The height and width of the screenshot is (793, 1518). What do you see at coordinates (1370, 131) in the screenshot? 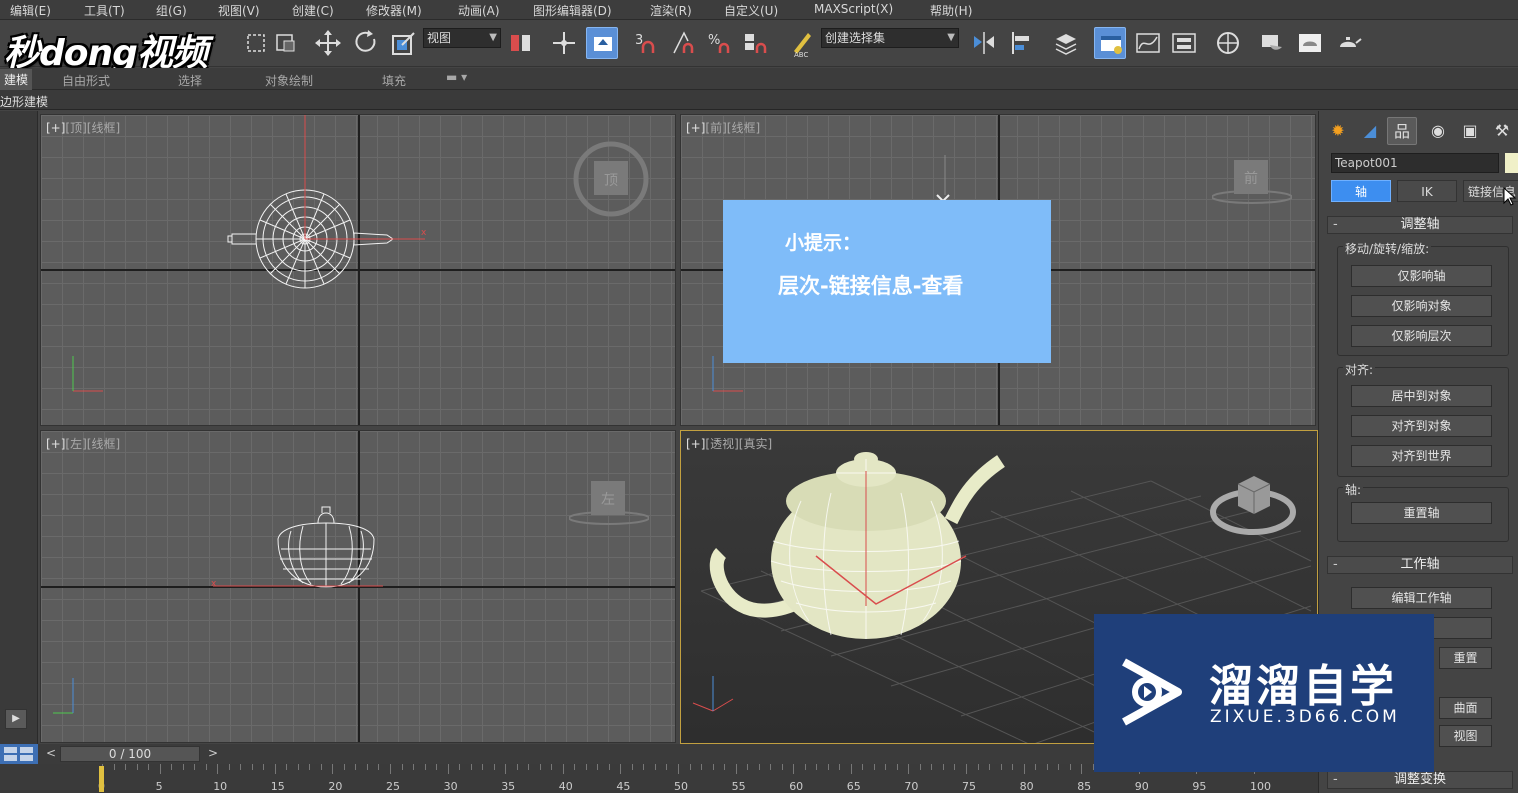
I see `modify-tab-icon: ◢` at bounding box center [1370, 131].